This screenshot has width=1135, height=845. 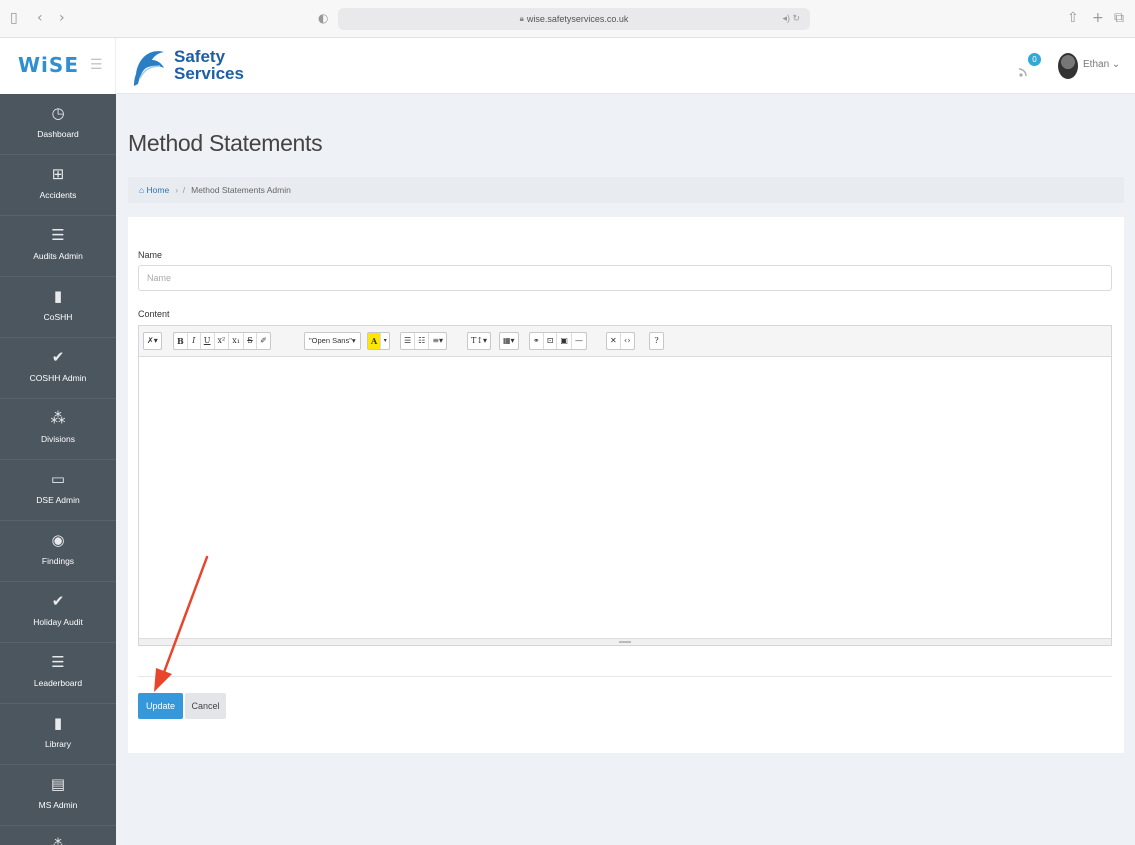 What do you see at coordinates (14, 18) in the screenshot?
I see `sidebar-toggle-icon: ▯` at bounding box center [14, 18].